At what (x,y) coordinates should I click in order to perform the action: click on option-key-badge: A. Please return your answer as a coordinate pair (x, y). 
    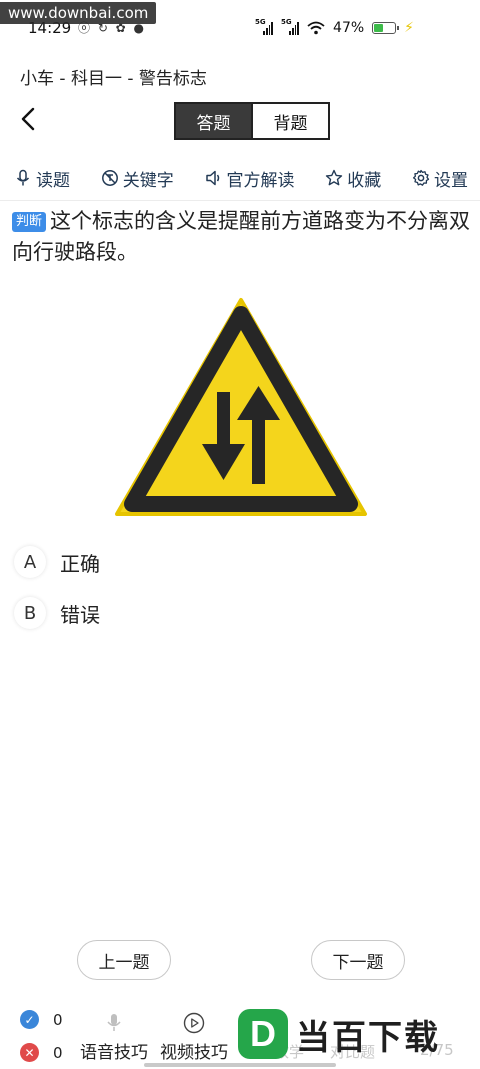
    Looking at the image, I should click on (30, 562).